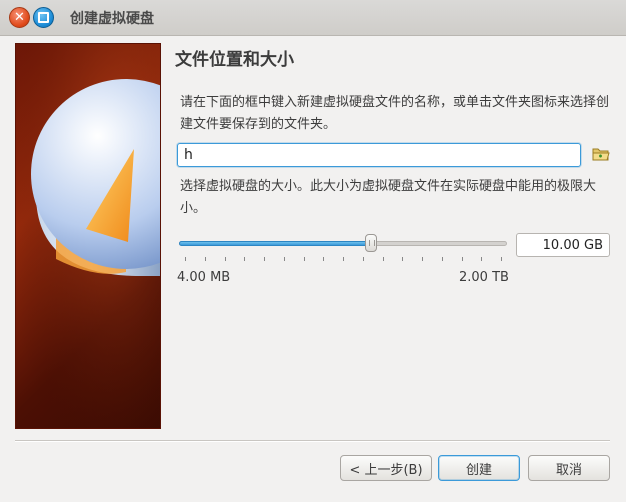 The width and height of the screenshot is (626, 502). I want to click on title-bar: ✕ 创建虚拟硬盘, so click(313, 18).